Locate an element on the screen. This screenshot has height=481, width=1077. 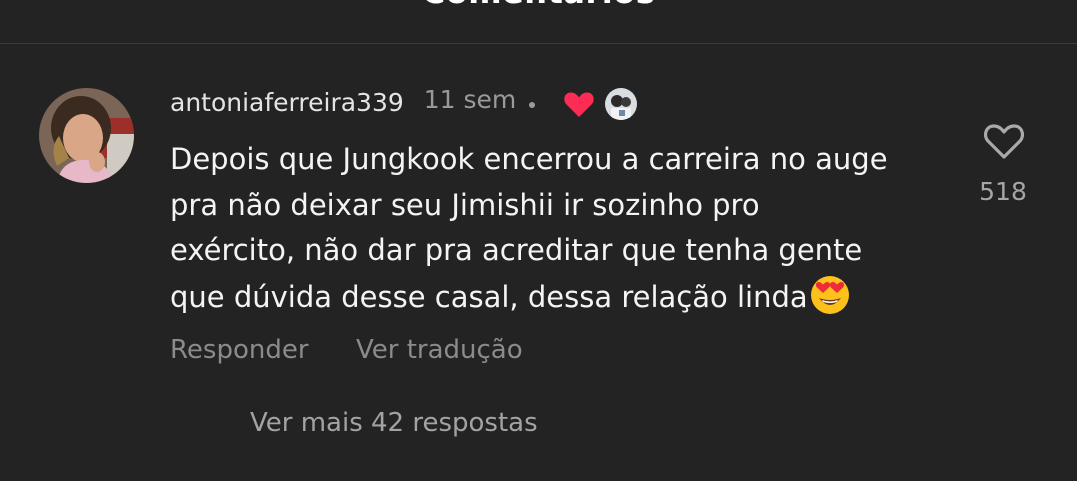
heart-icon is located at coordinates (579, 104).